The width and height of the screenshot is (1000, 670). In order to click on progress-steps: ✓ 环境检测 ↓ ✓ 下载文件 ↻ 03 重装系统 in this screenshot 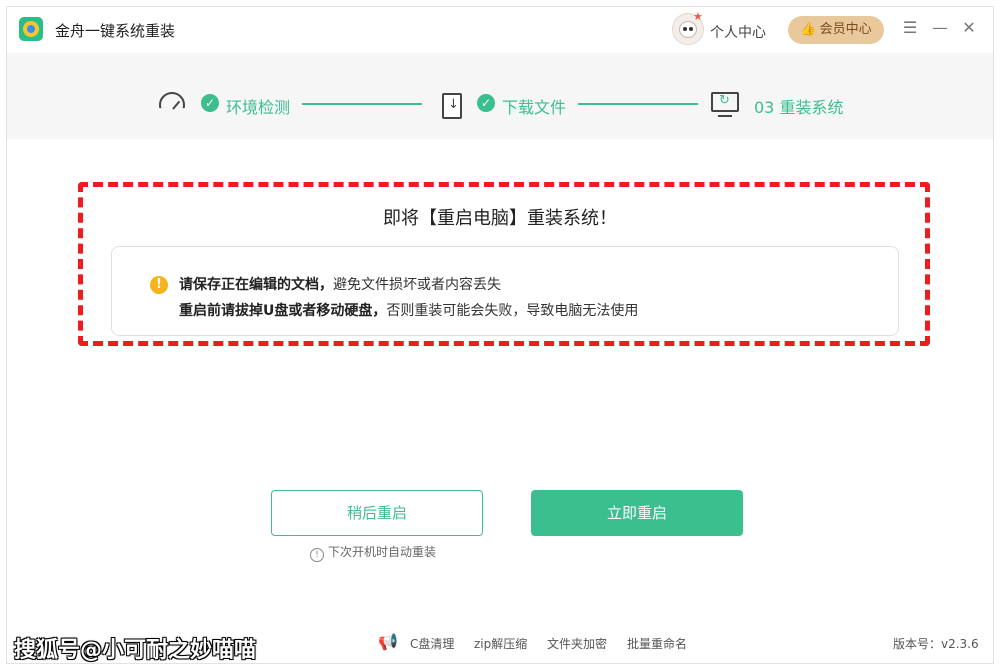, I will do `click(500, 96)`.